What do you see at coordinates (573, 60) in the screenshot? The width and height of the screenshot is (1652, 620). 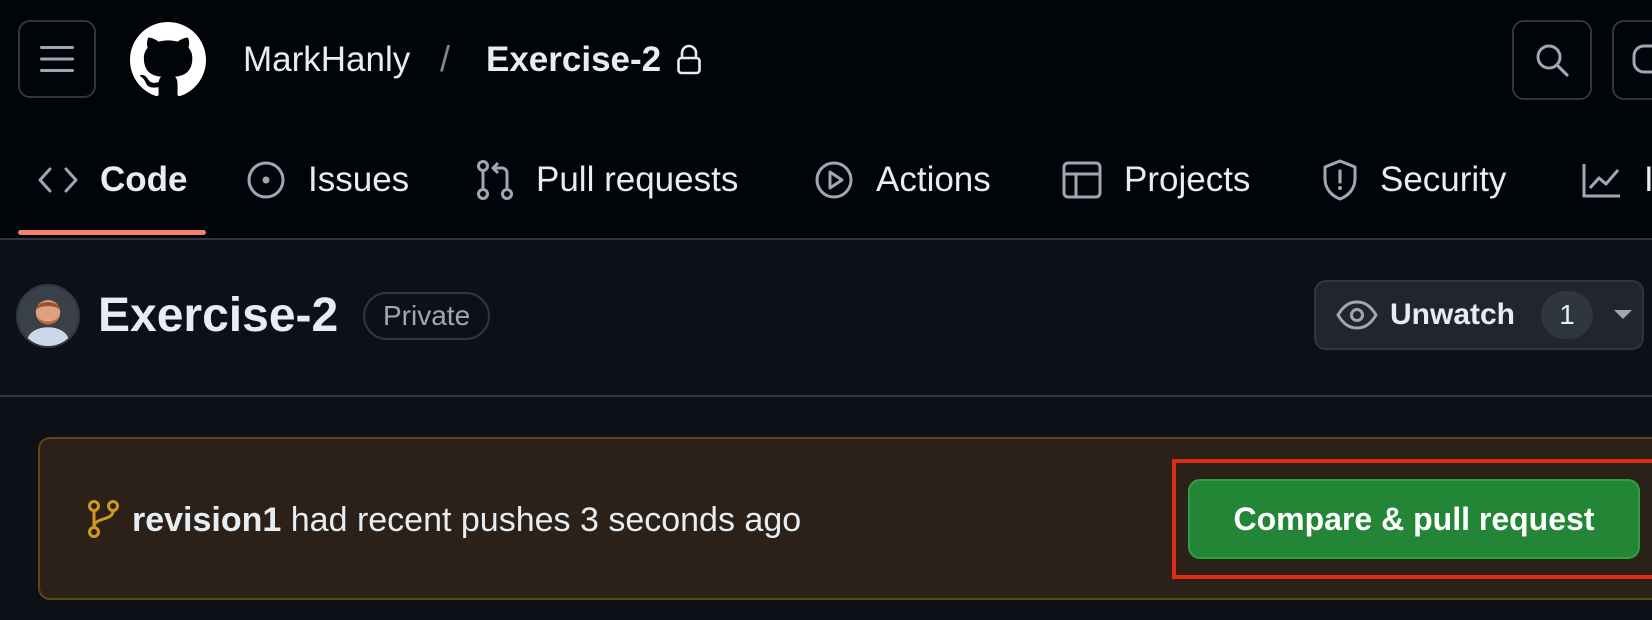 I see `repo-link: Exercise-2` at bounding box center [573, 60].